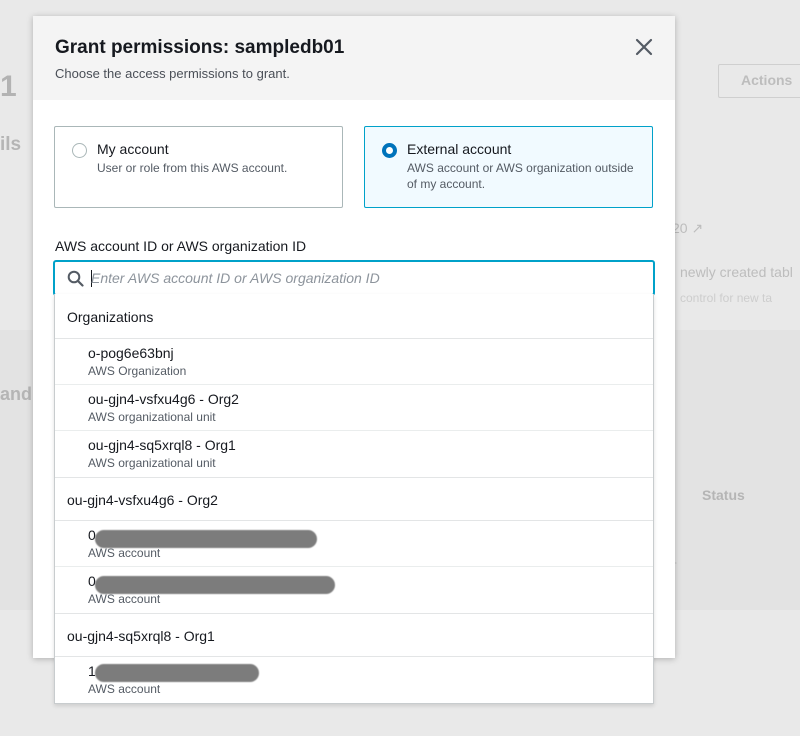 This screenshot has height=736, width=800. What do you see at coordinates (723, 495) in the screenshot?
I see `bg-status-header: Status` at bounding box center [723, 495].